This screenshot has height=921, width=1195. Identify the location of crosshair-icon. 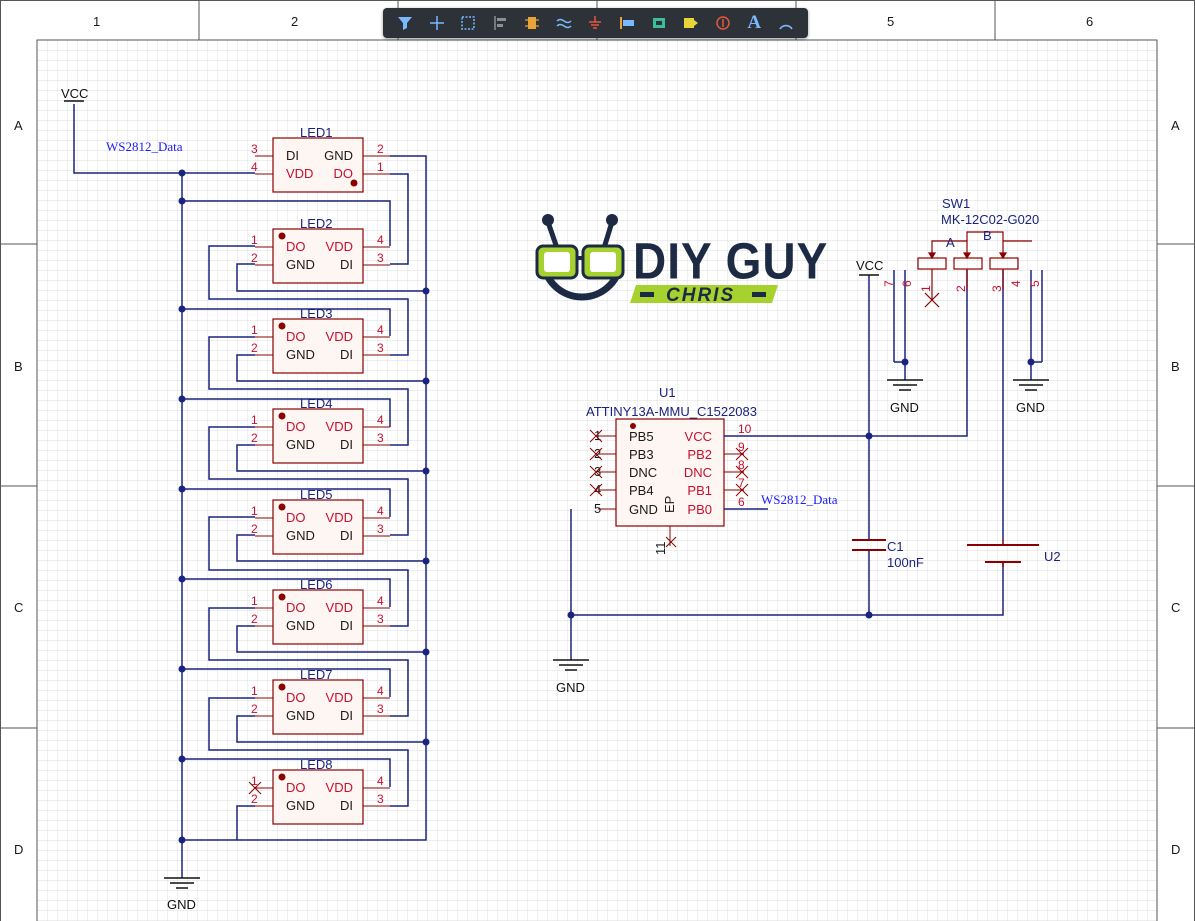
(437, 23).